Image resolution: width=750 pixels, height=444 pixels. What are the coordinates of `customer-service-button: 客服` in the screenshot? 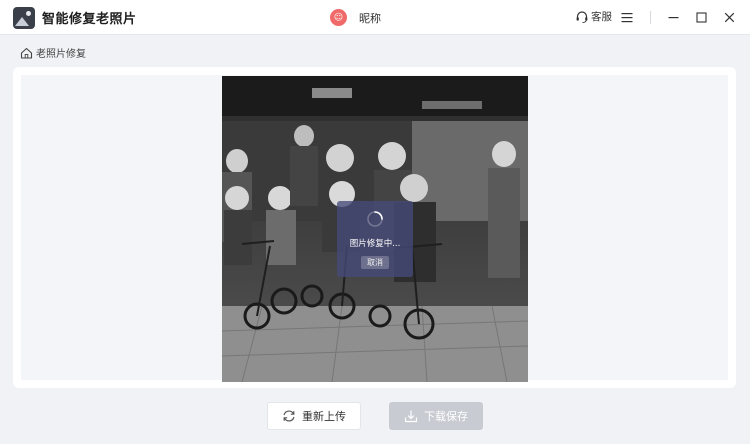 It's located at (593, 16).